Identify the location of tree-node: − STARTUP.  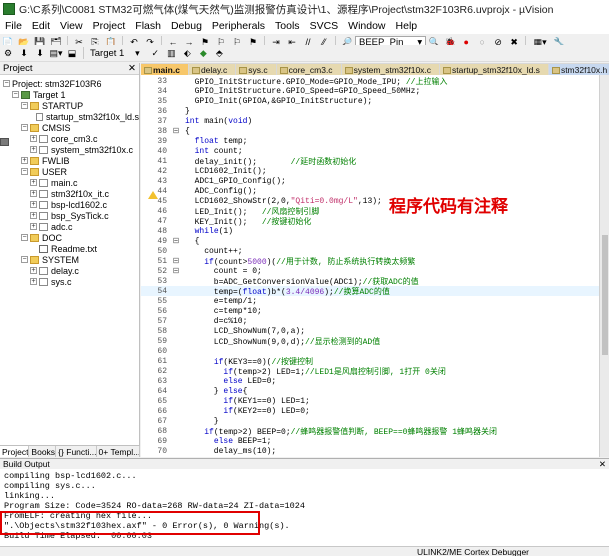
(69, 105).